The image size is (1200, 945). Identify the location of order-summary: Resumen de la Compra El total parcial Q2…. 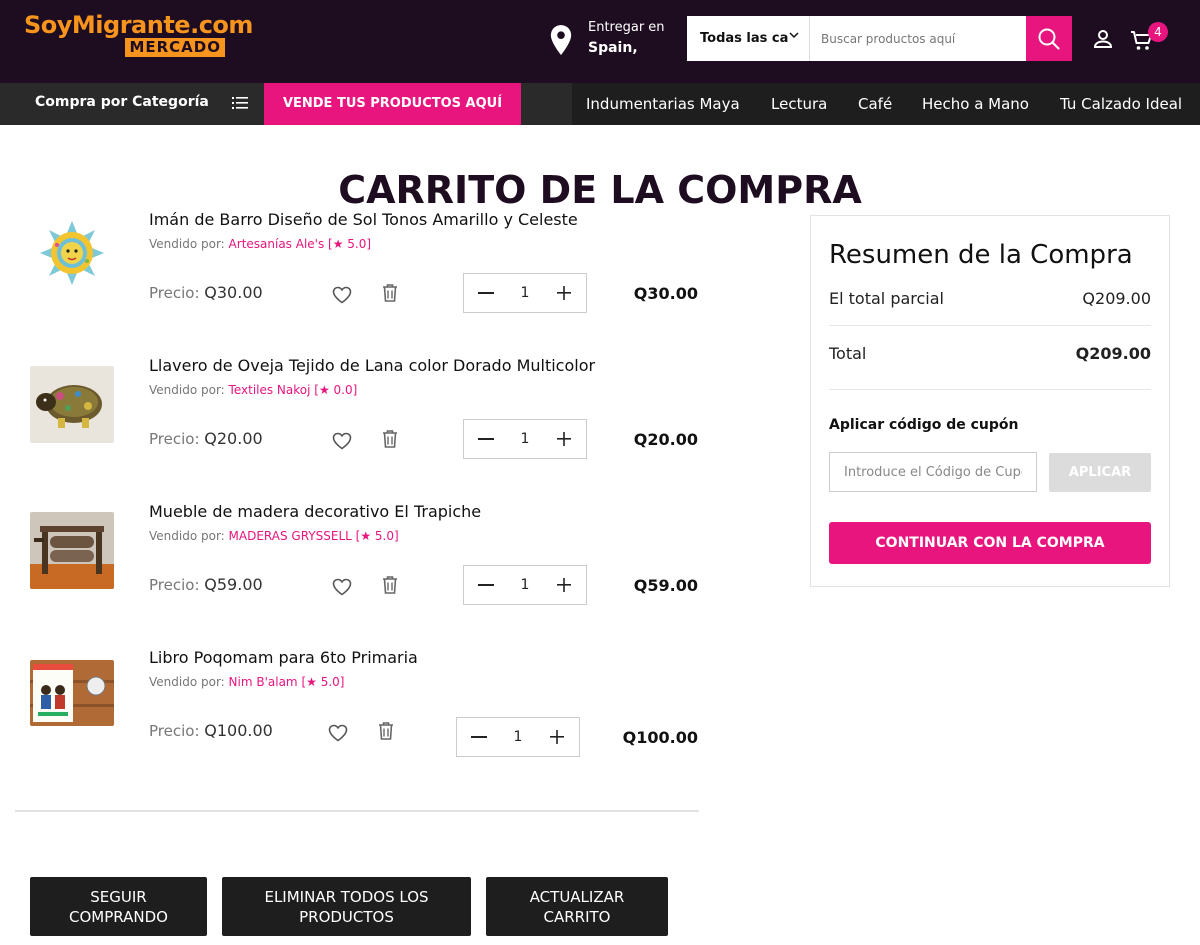
(990, 401).